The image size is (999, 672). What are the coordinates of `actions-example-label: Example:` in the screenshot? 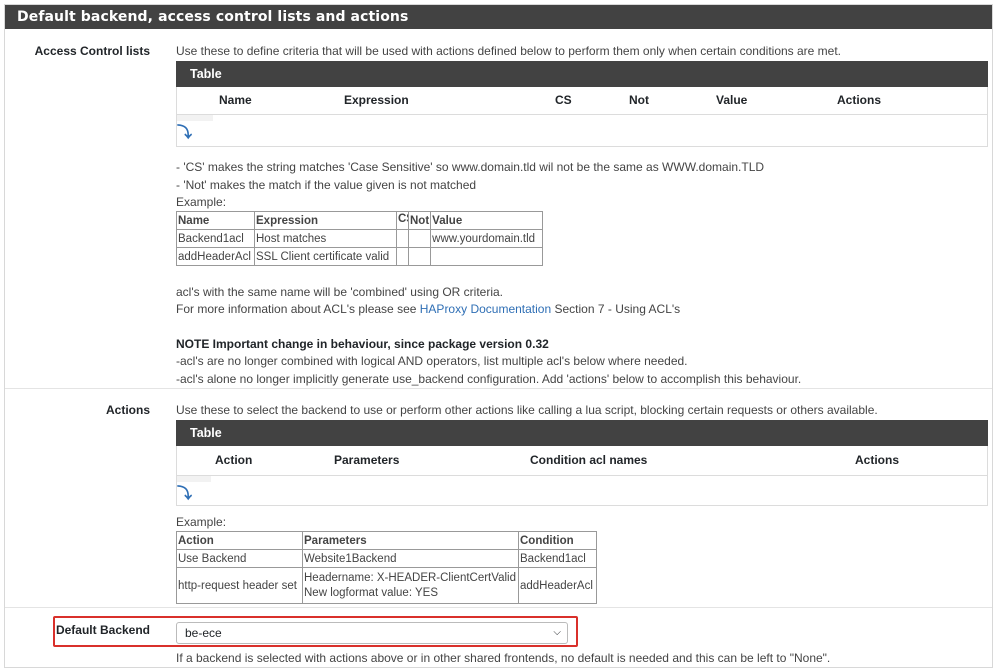 It's located at (201, 522).